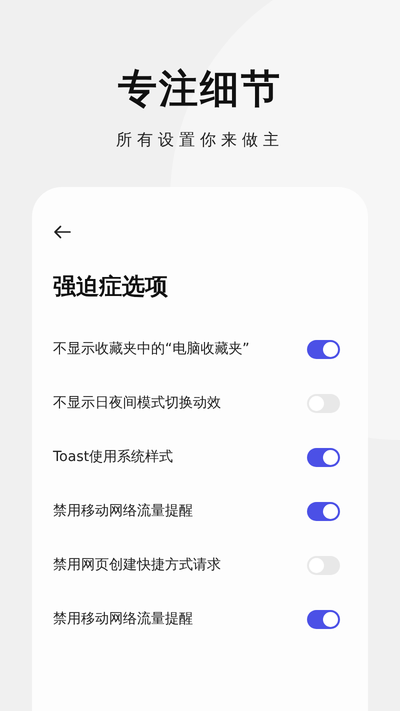  I want to click on option-label: 禁用网页创建快捷方式请求, so click(137, 565).